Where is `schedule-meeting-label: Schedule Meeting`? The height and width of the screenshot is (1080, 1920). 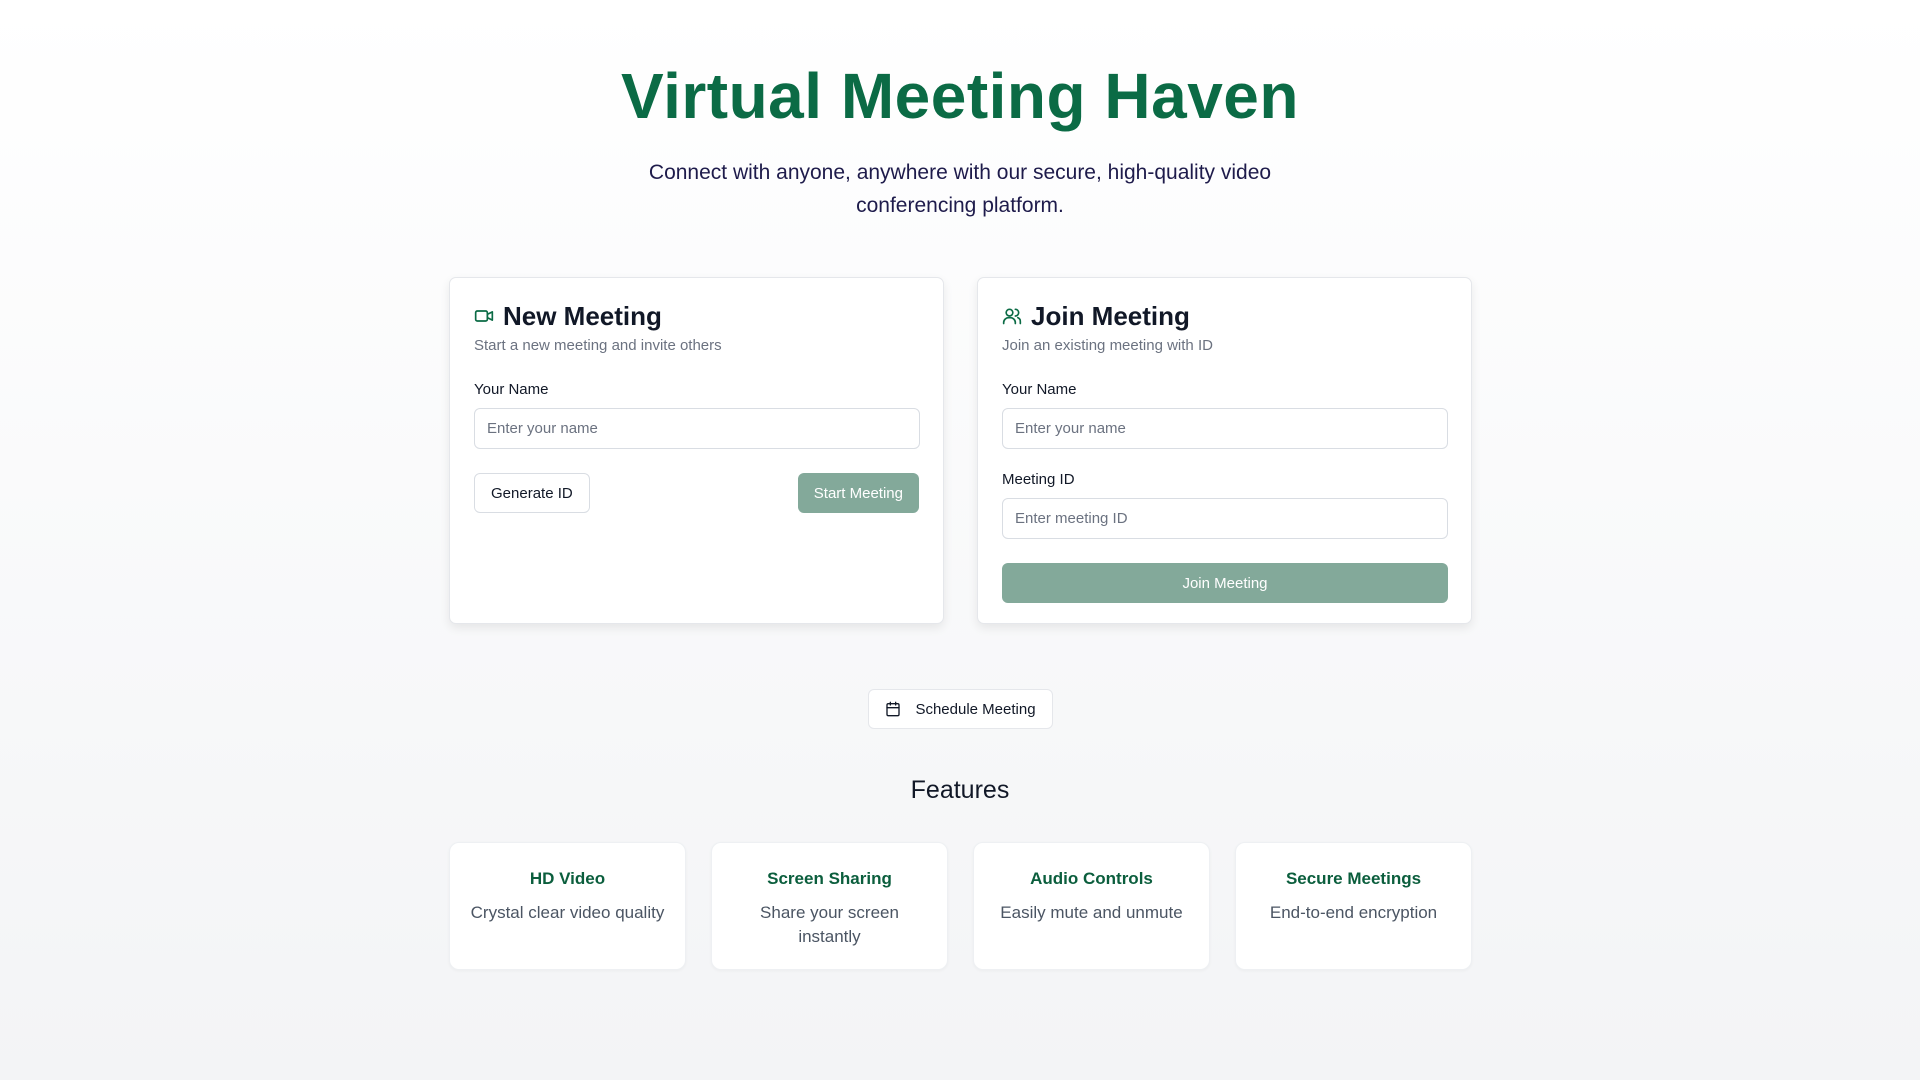 schedule-meeting-label: Schedule Meeting is located at coordinates (975, 709).